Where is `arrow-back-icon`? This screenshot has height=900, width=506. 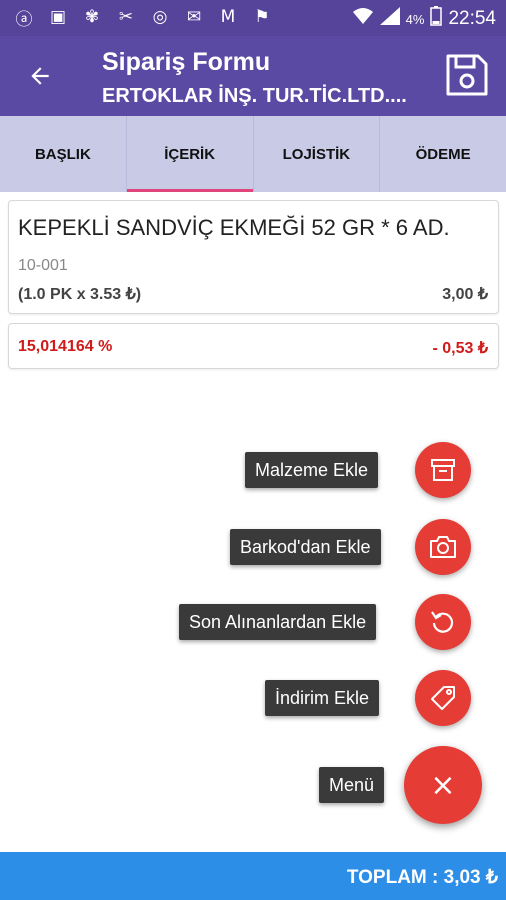
arrow-back-icon is located at coordinates (40, 76).